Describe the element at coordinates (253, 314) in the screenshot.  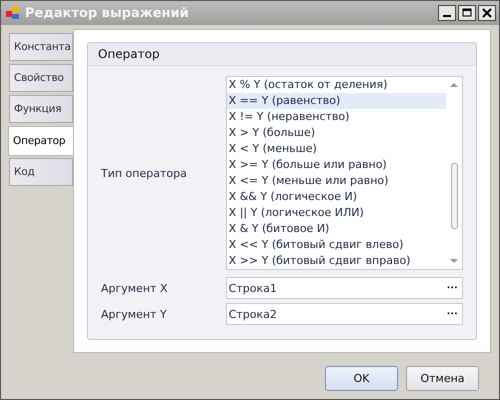
I see `field-value: Строка2` at that location.